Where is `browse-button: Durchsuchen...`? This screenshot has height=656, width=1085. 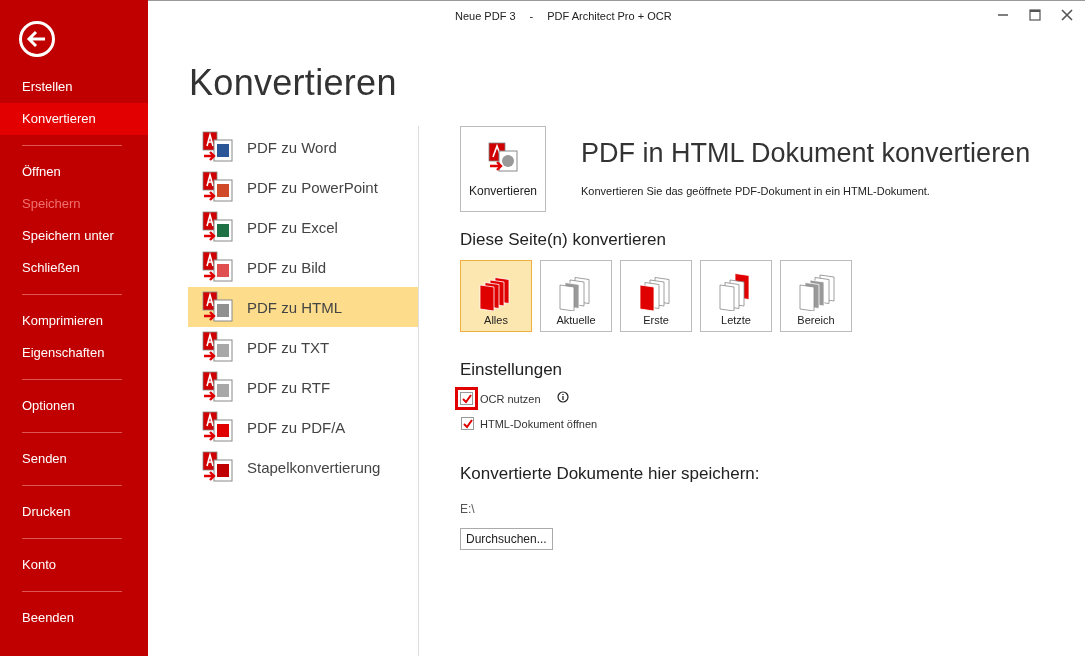 browse-button: Durchsuchen... is located at coordinates (506, 539).